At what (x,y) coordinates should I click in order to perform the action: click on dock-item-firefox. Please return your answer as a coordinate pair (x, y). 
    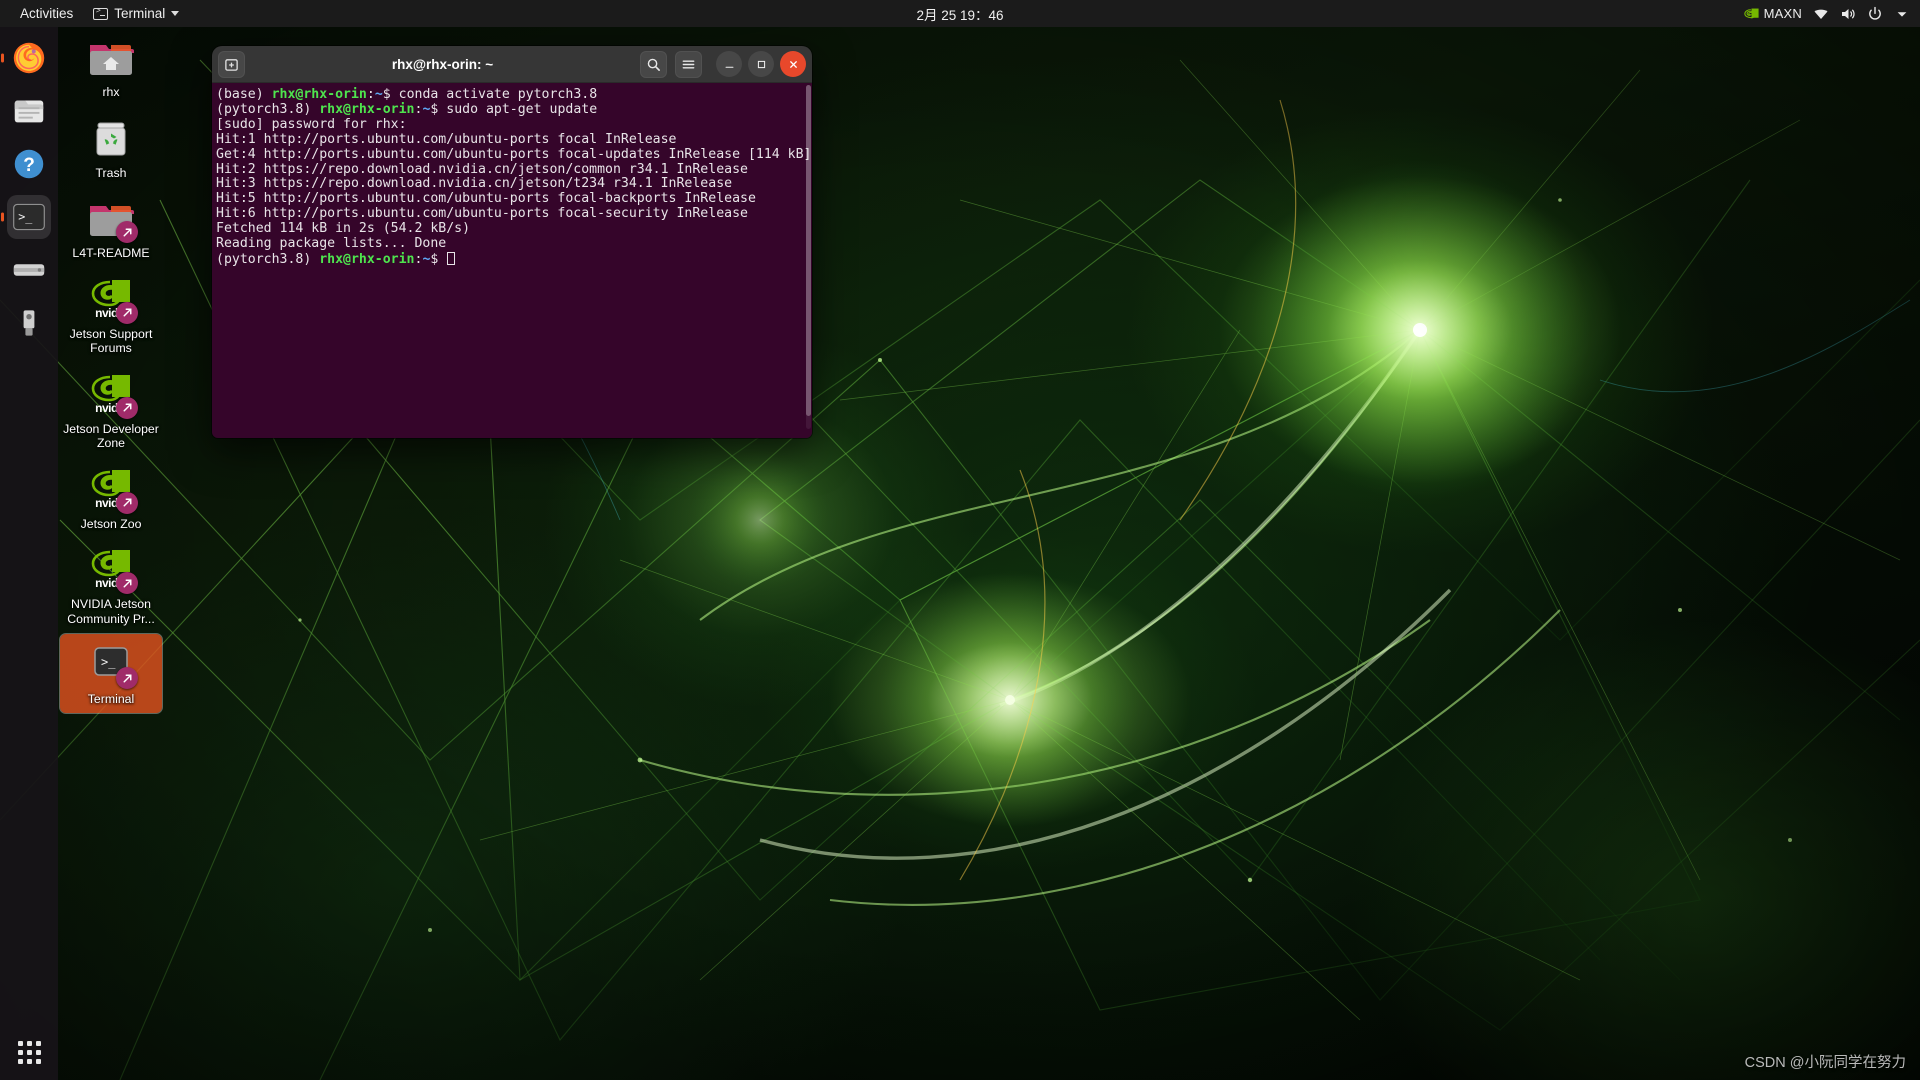
    Looking at the image, I should click on (29, 58).